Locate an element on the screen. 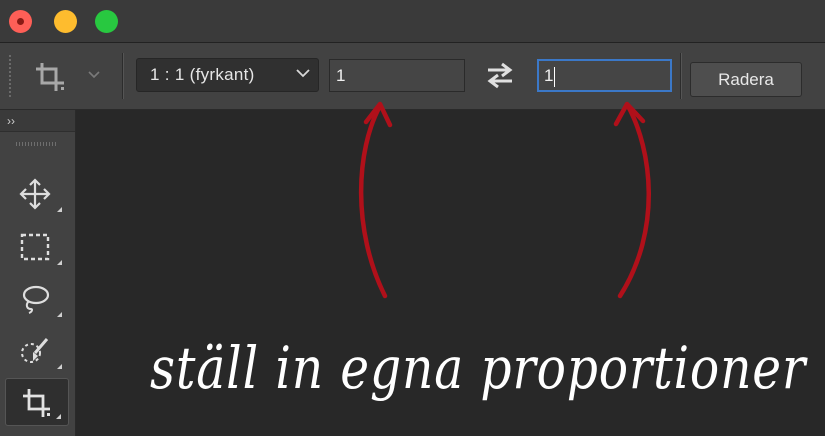 Image resolution: width=825 pixels, height=436 pixels. annotation-caption: ställ in egna proportioner is located at coordinates (478, 368).